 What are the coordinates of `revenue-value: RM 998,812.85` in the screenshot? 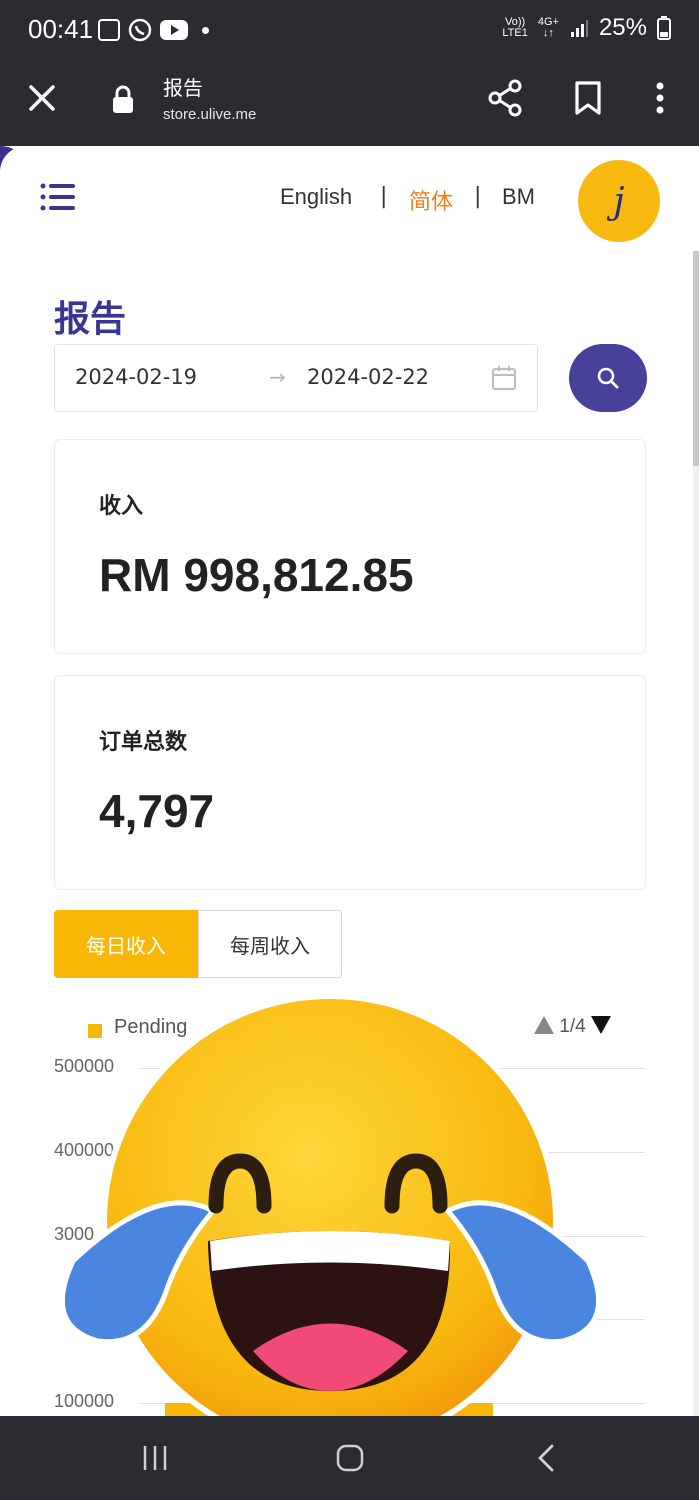 It's located at (256, 575).